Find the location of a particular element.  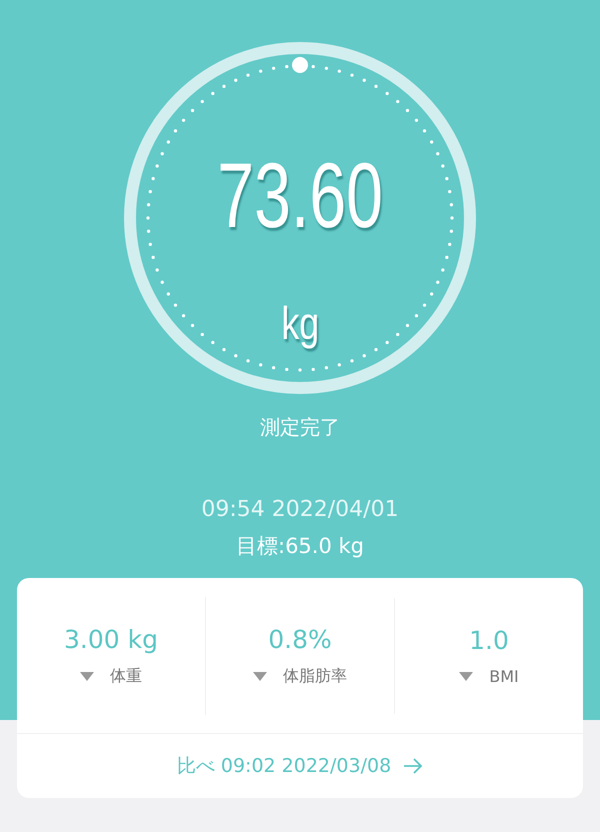

goal-text: 目標:65.0 kg is located at coordinates (300, 546).